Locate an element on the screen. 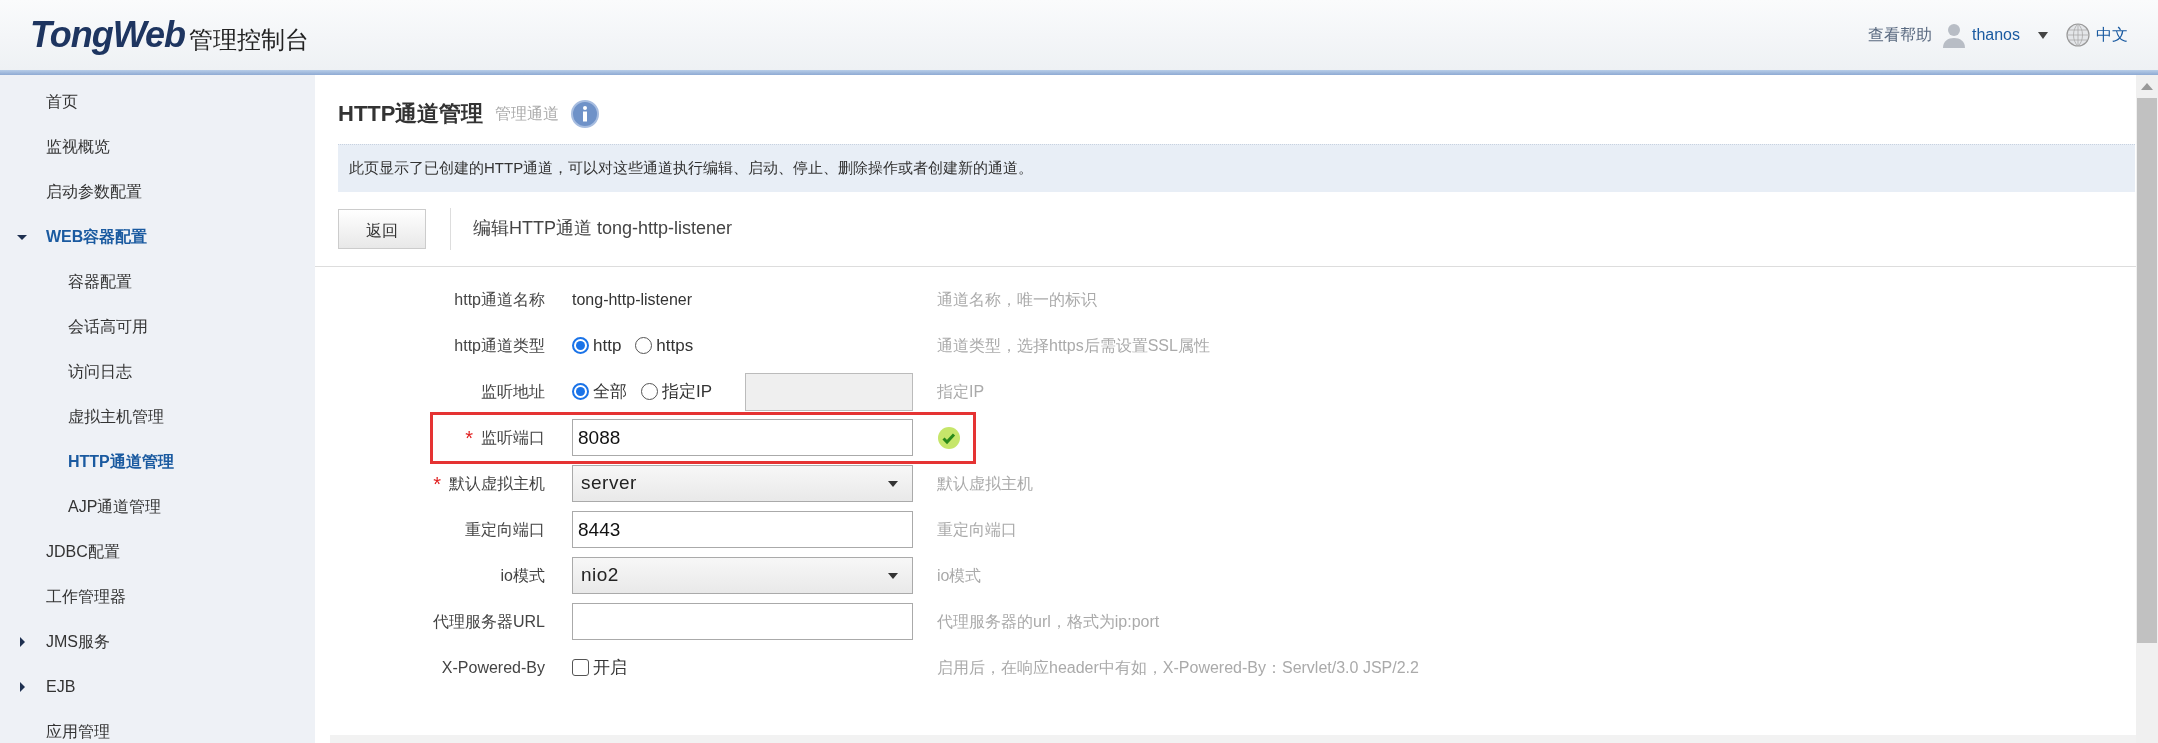 This screenshot has width=2158, height=743. field-label: 默认虚拟主机 is located at coordinates (497, 483).